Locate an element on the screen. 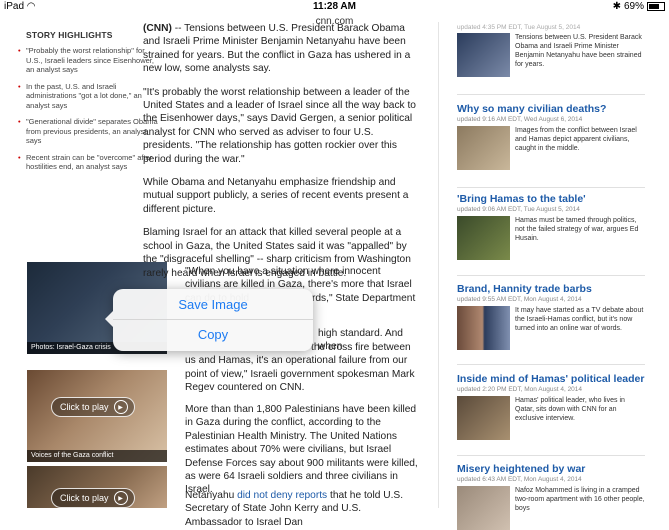 Image resolution: width=669 pixels, height=530 pixels. popover-arrow is located at coordinates (109, 319).